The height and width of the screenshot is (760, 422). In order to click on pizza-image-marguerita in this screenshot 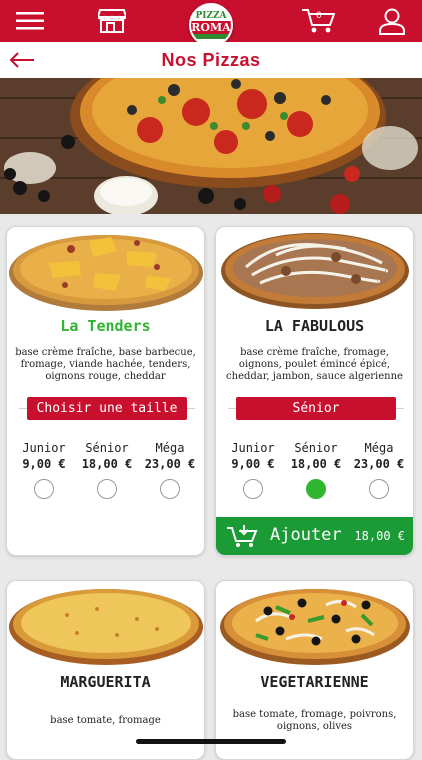, I will do `click(106, 627)`.